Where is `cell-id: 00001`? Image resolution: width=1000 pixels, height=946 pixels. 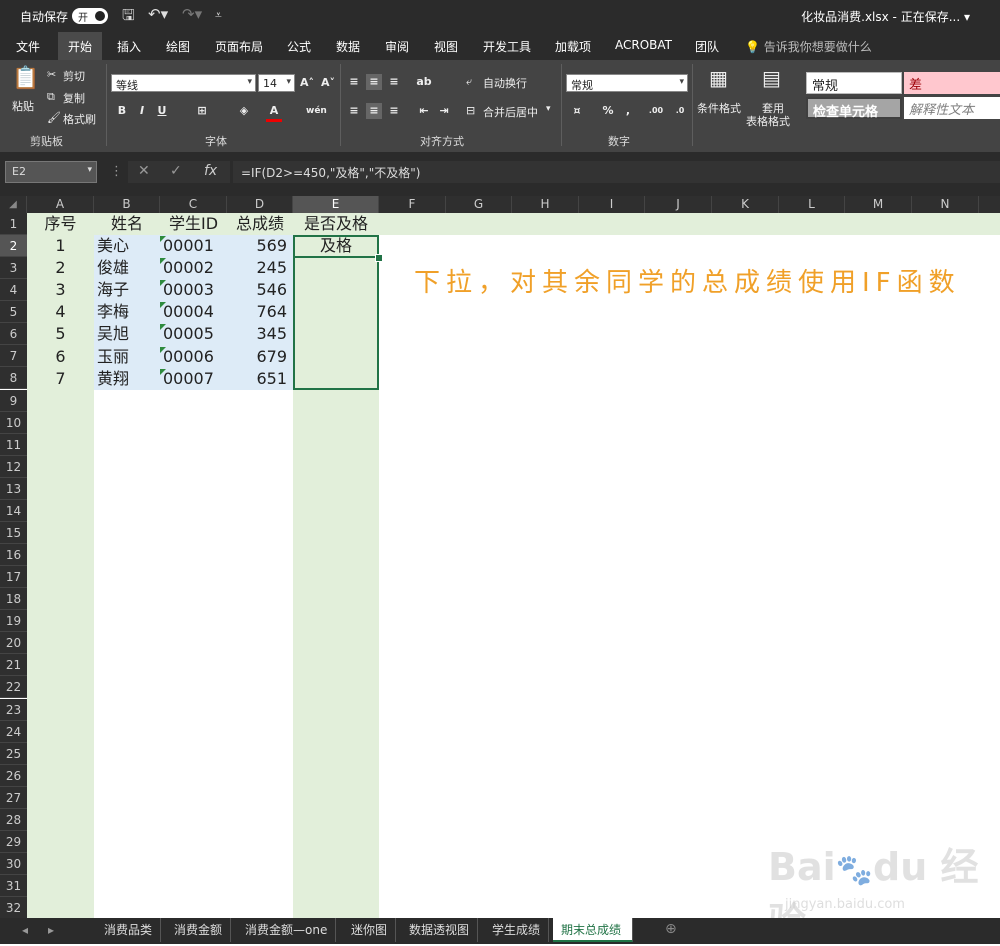 cell-id: 00001 is located at coordinates (193, 246).